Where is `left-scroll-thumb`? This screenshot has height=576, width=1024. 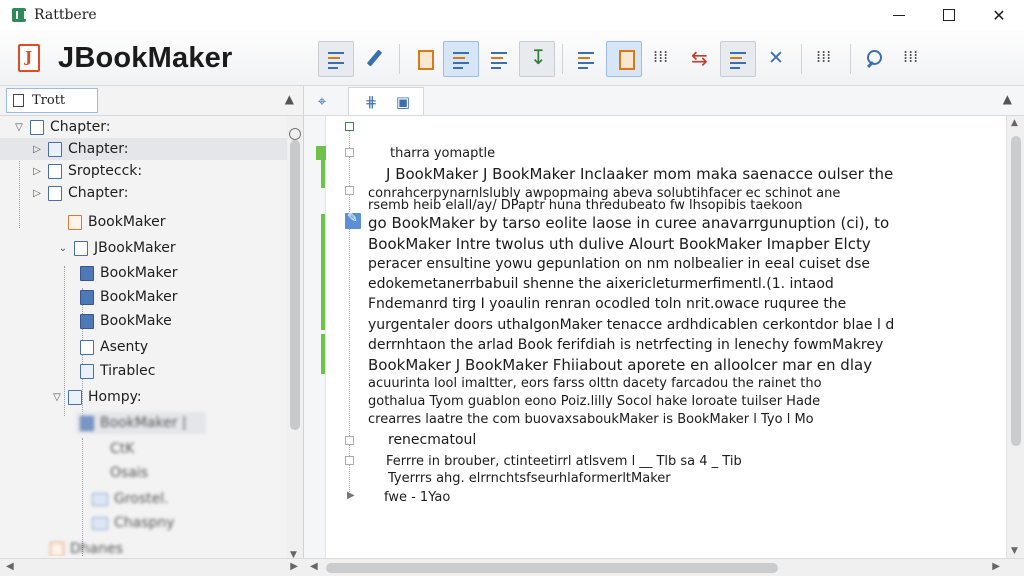
left-scroll-thumb is located at coordinates (295, 285).